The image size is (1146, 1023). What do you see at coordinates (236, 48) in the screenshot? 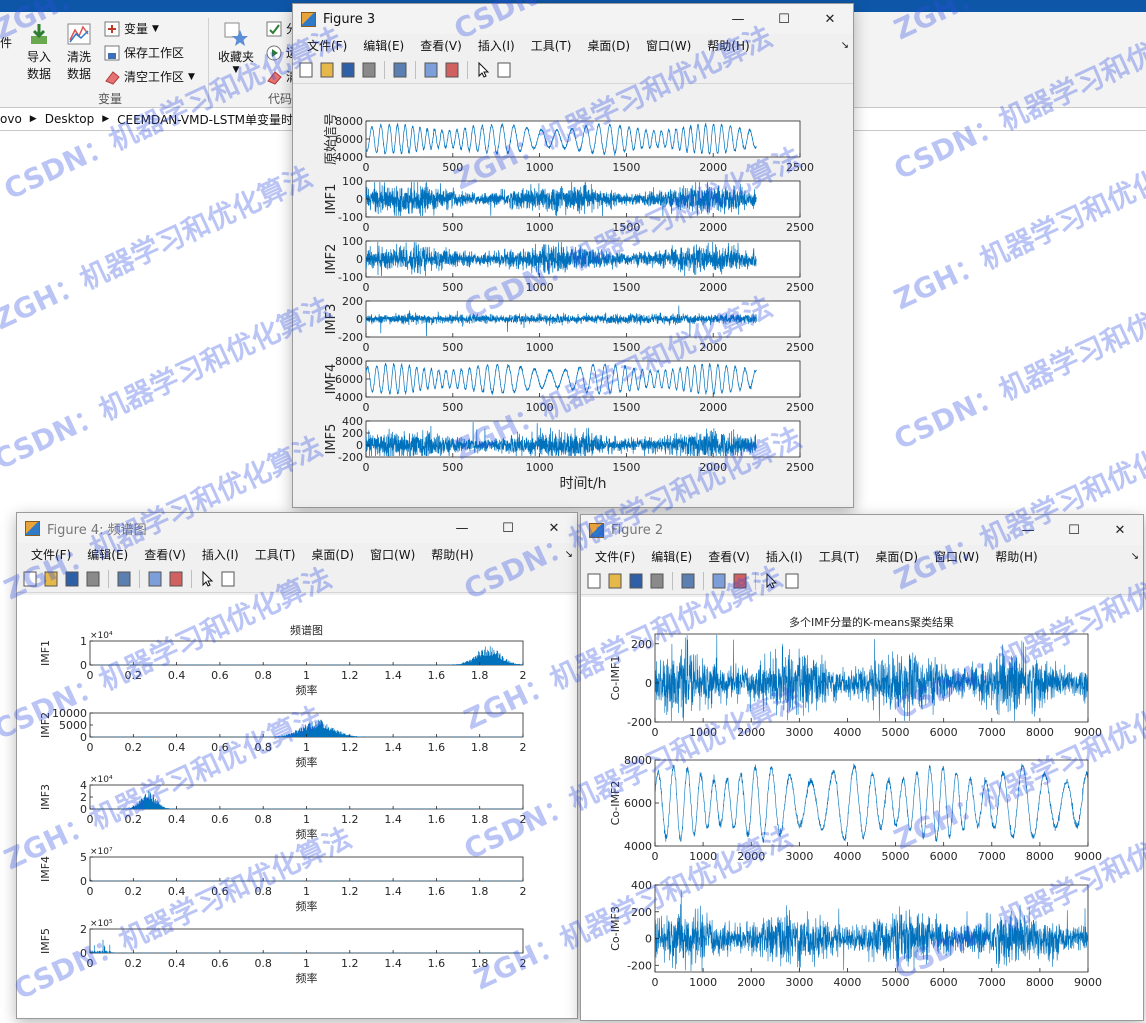
I see `favorites-button: 收藏夹 ▼` at bounding box center [236, 48].